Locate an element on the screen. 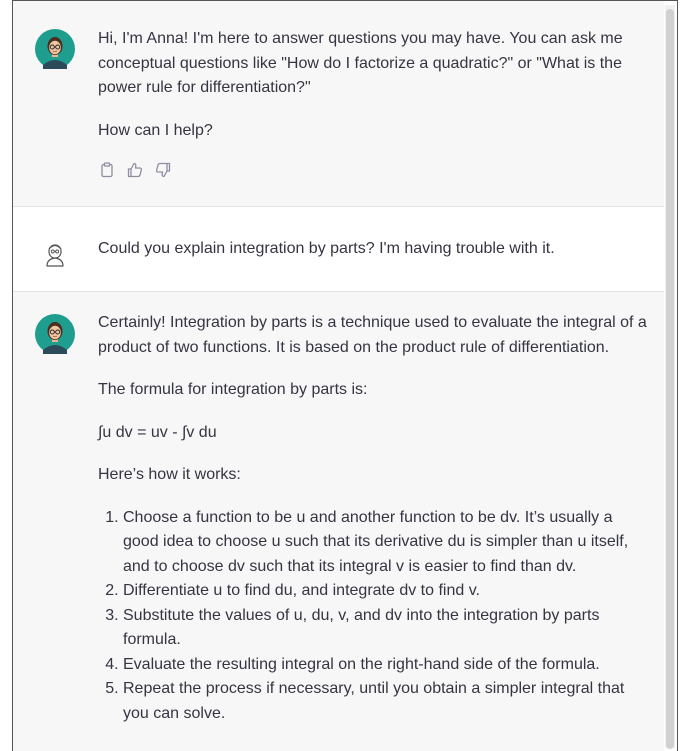 The image size is (682, 751). message-paragraph: How can I help? is located at coordinates (155, 130).